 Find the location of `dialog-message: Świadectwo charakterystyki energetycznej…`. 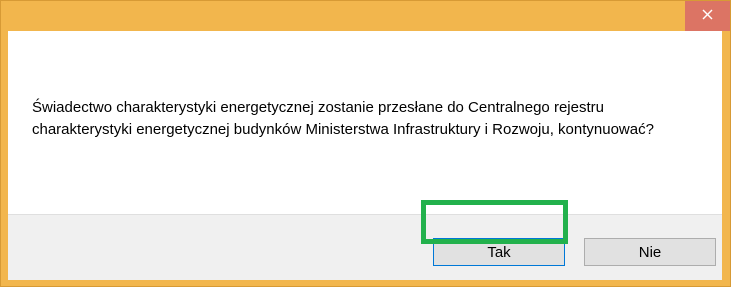

dialog-message: Świadectwo charakterystyki energetycznej… is located at coordinates (343, 118).